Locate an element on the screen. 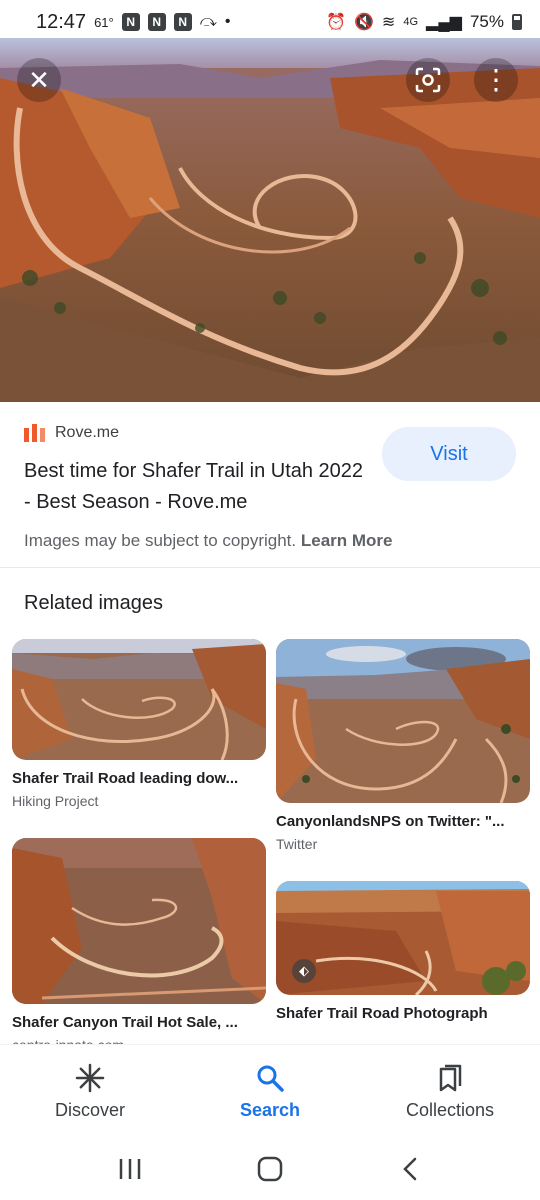  battery-icon is located at coordinates (517, 22).